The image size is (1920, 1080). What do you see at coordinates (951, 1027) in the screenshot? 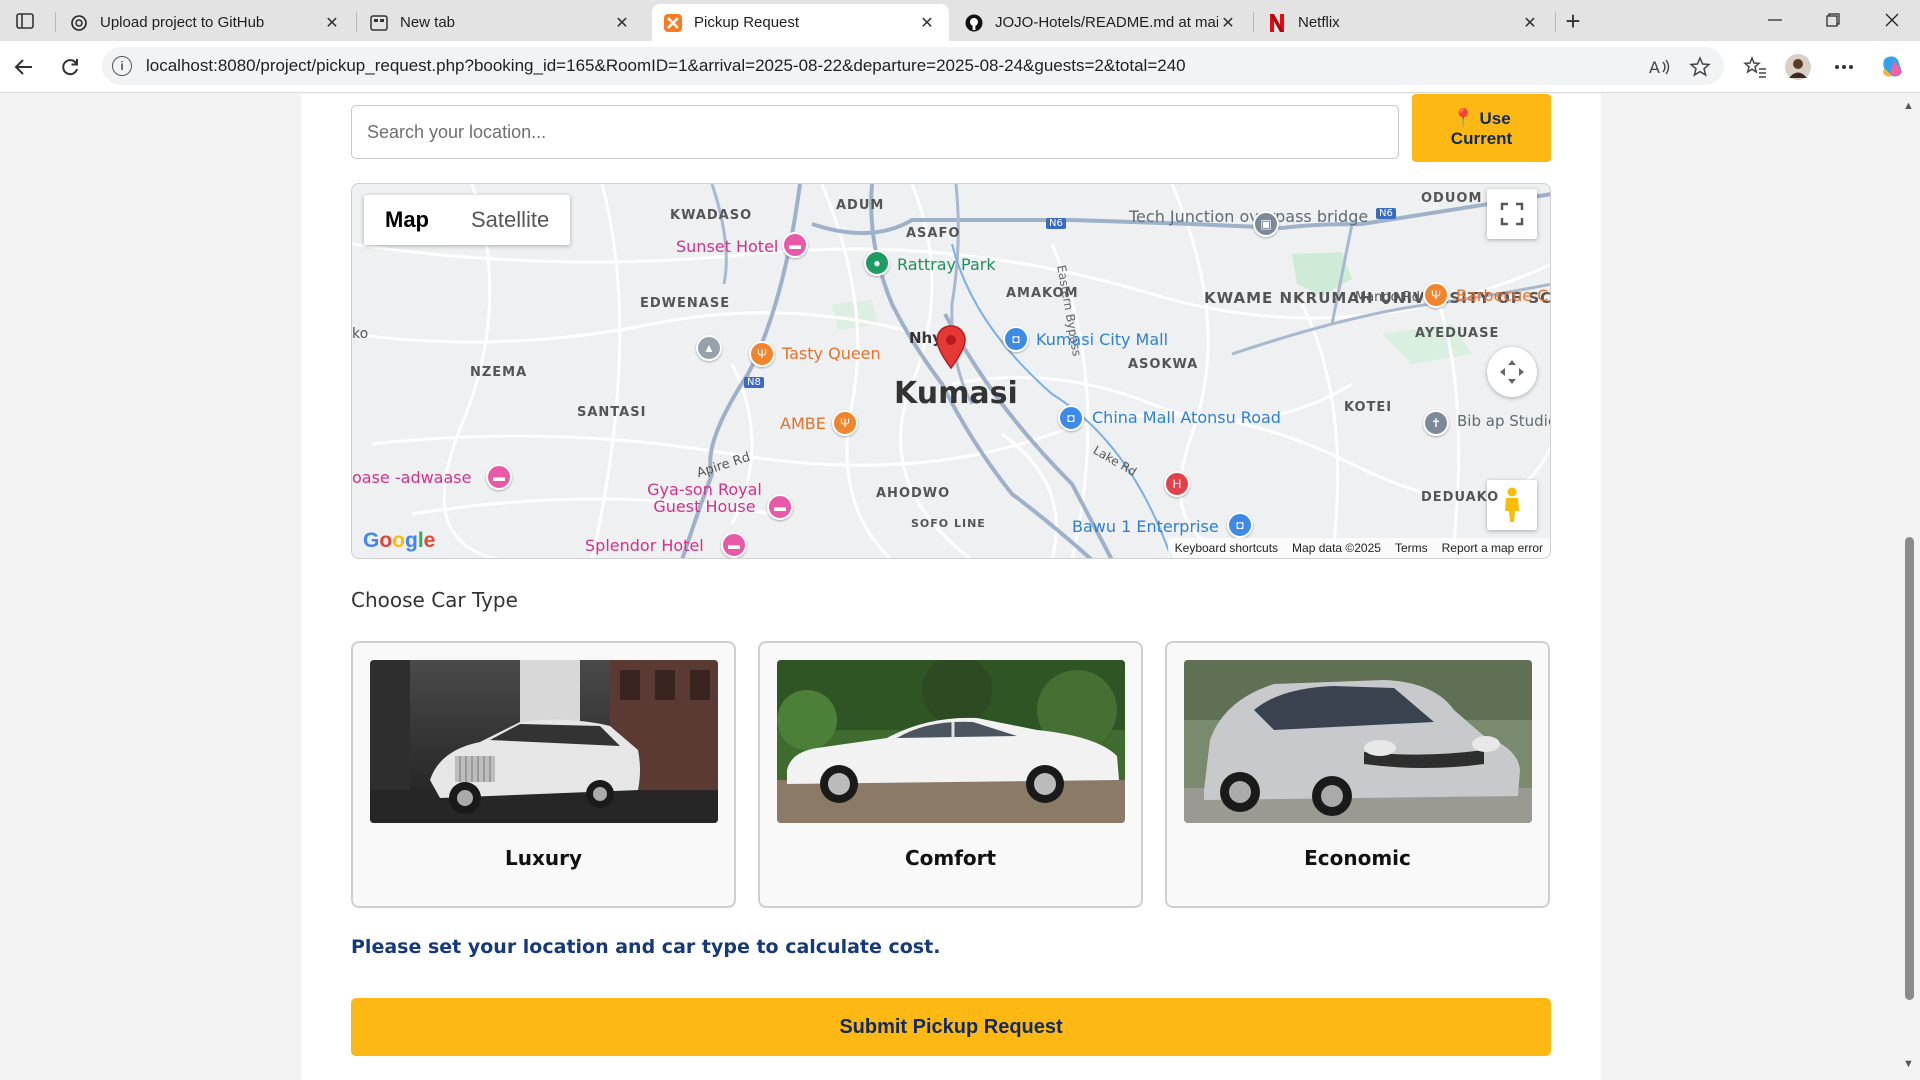
I see `submit-pickup-request-button: Submit Pickup Request` at bounding box center [951, 1027].